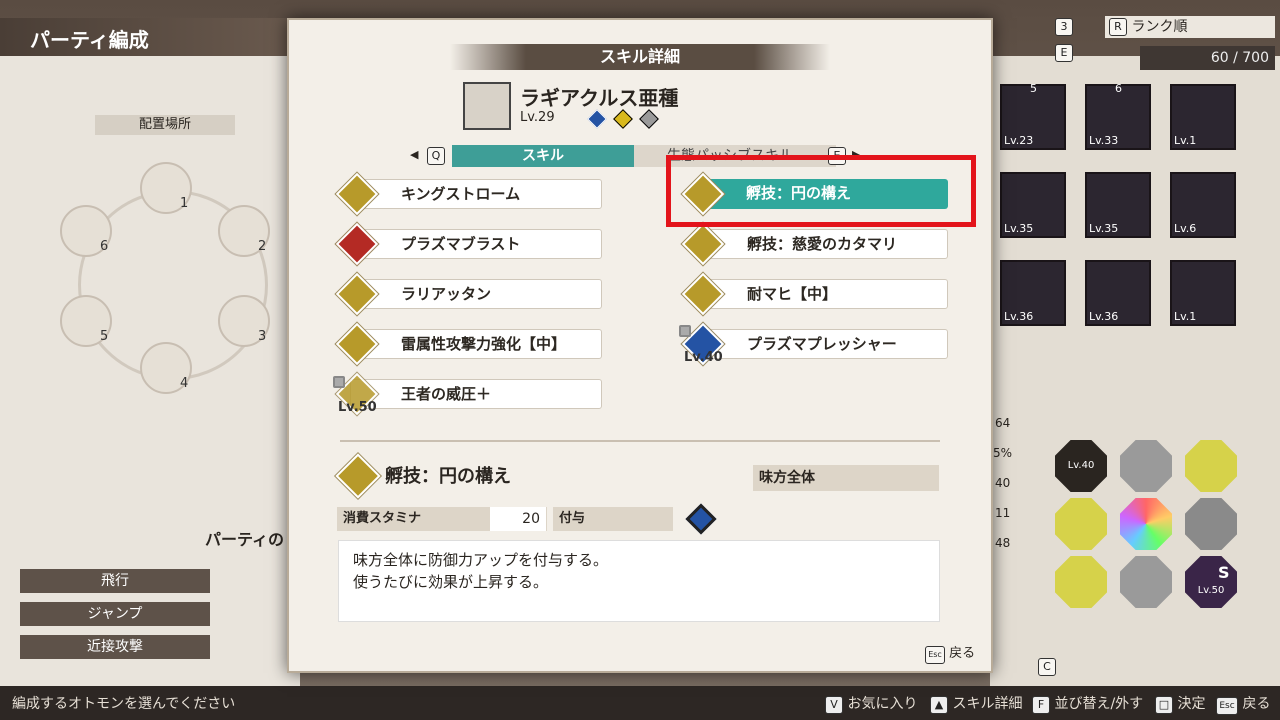 This screenshot has width=1280, height=720. What do you see at coordinates (244, 321) in the screenshot?
I see `party-slot-3: 3` at bounding box center [244, 321].